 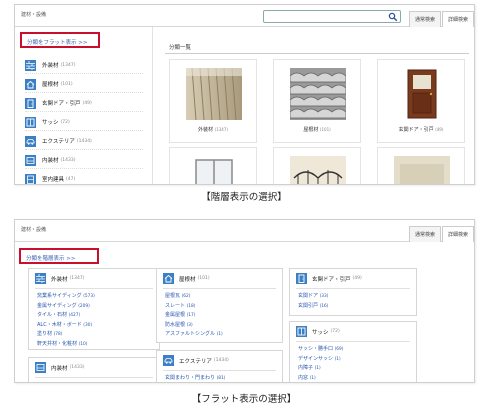 What do you see at coordinates (213, 165) in the screenshot?
I see `category-card-sash` at bounding box center [213, 165].